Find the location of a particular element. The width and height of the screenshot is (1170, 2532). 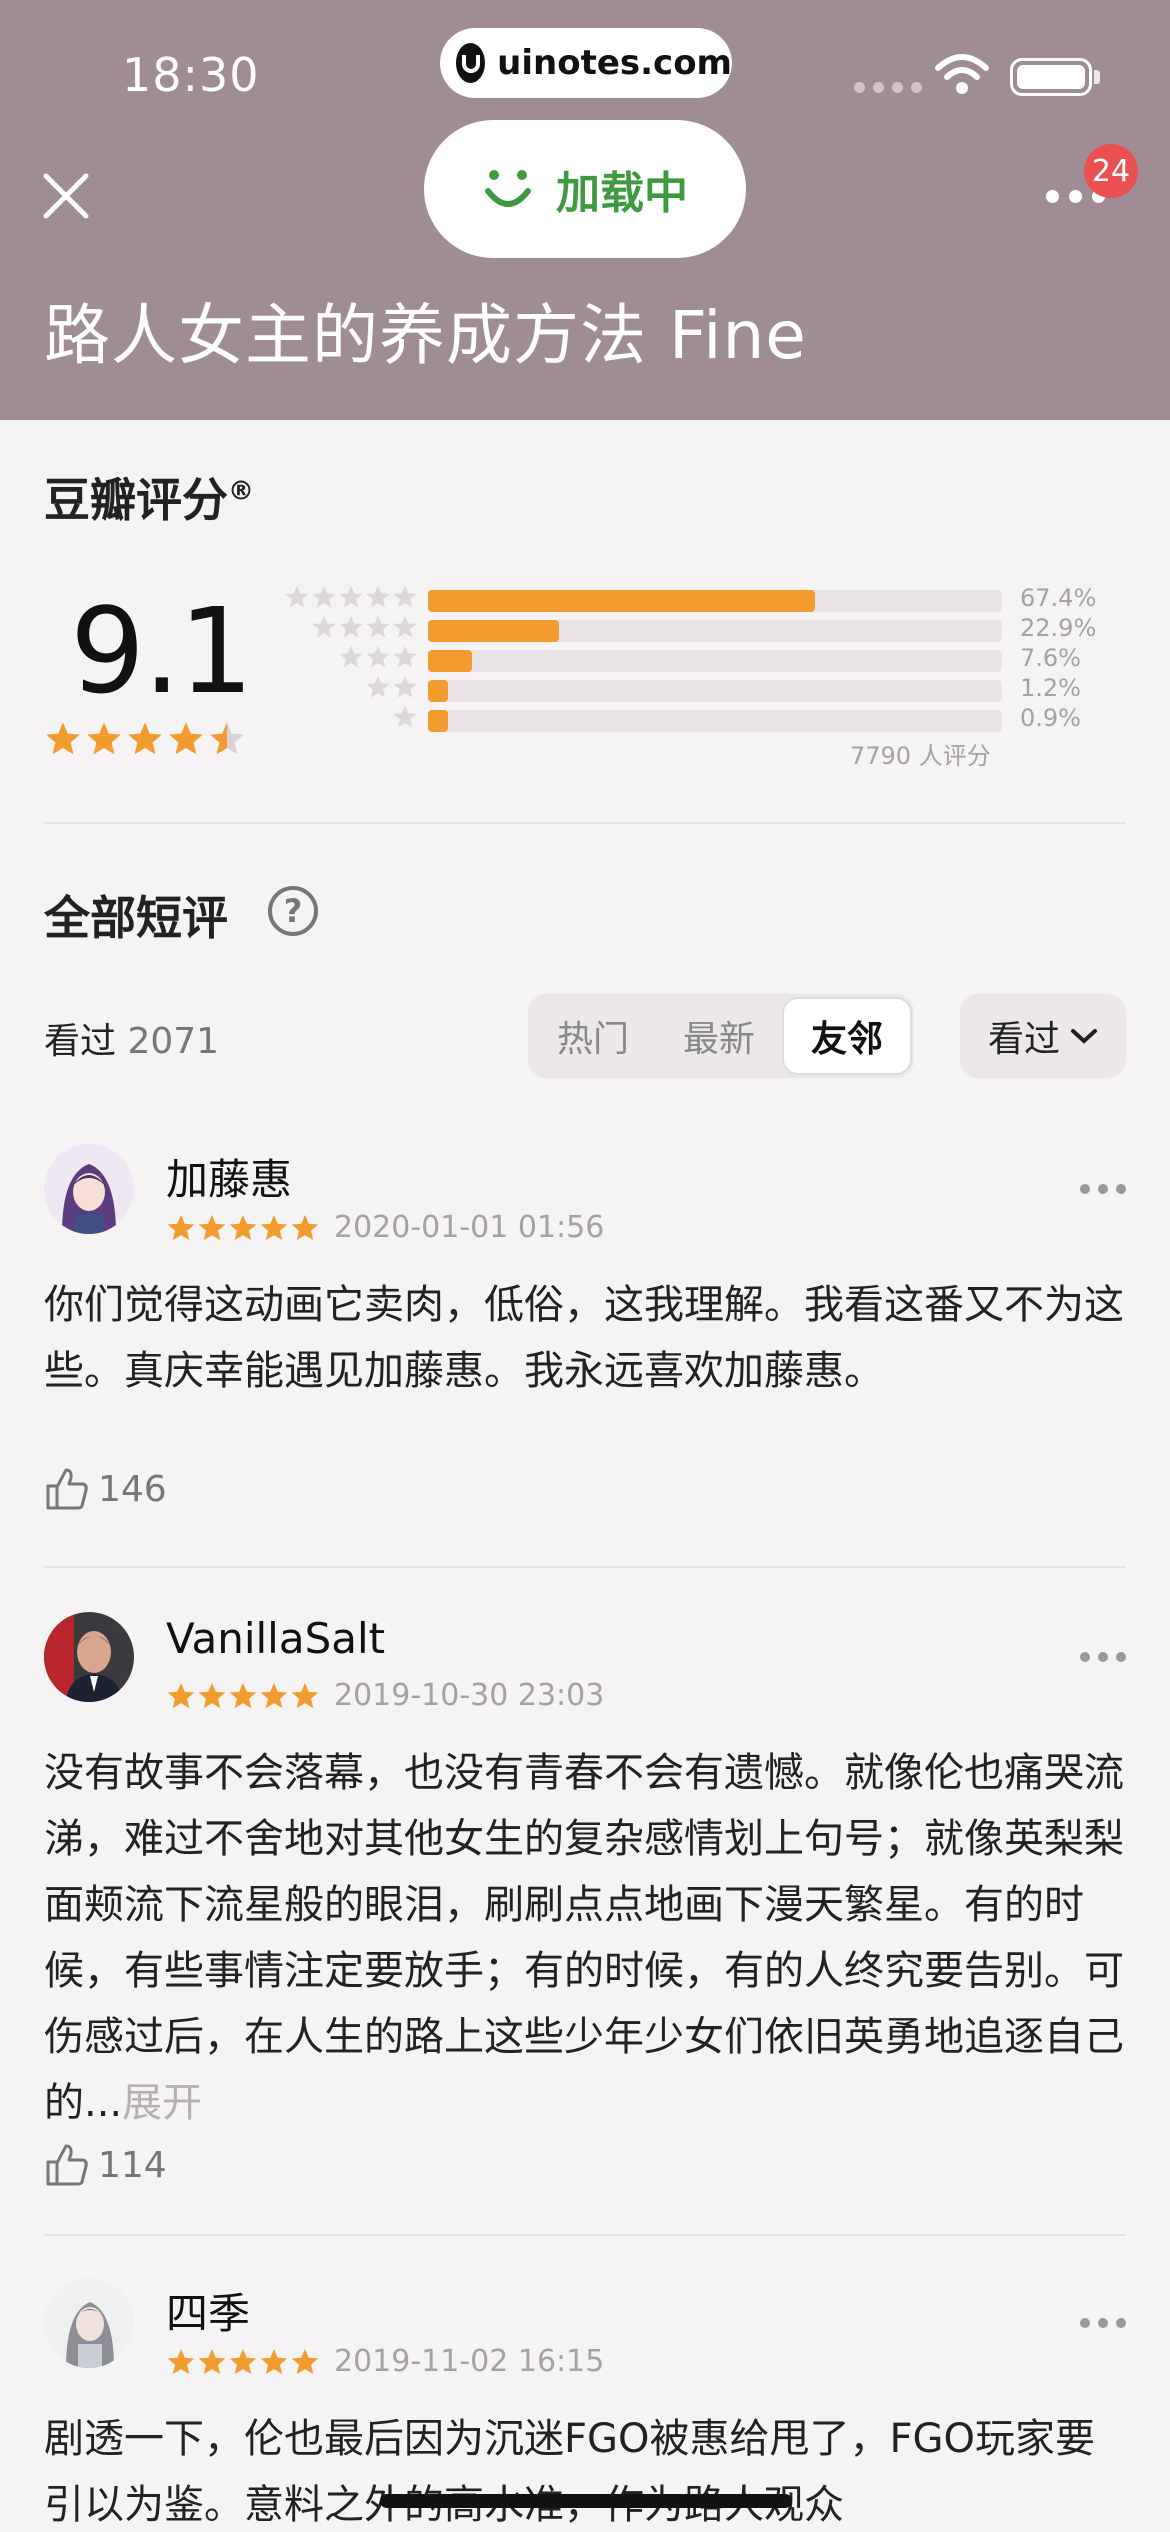

like-button: 146 is located at coordinates (105, 1489).